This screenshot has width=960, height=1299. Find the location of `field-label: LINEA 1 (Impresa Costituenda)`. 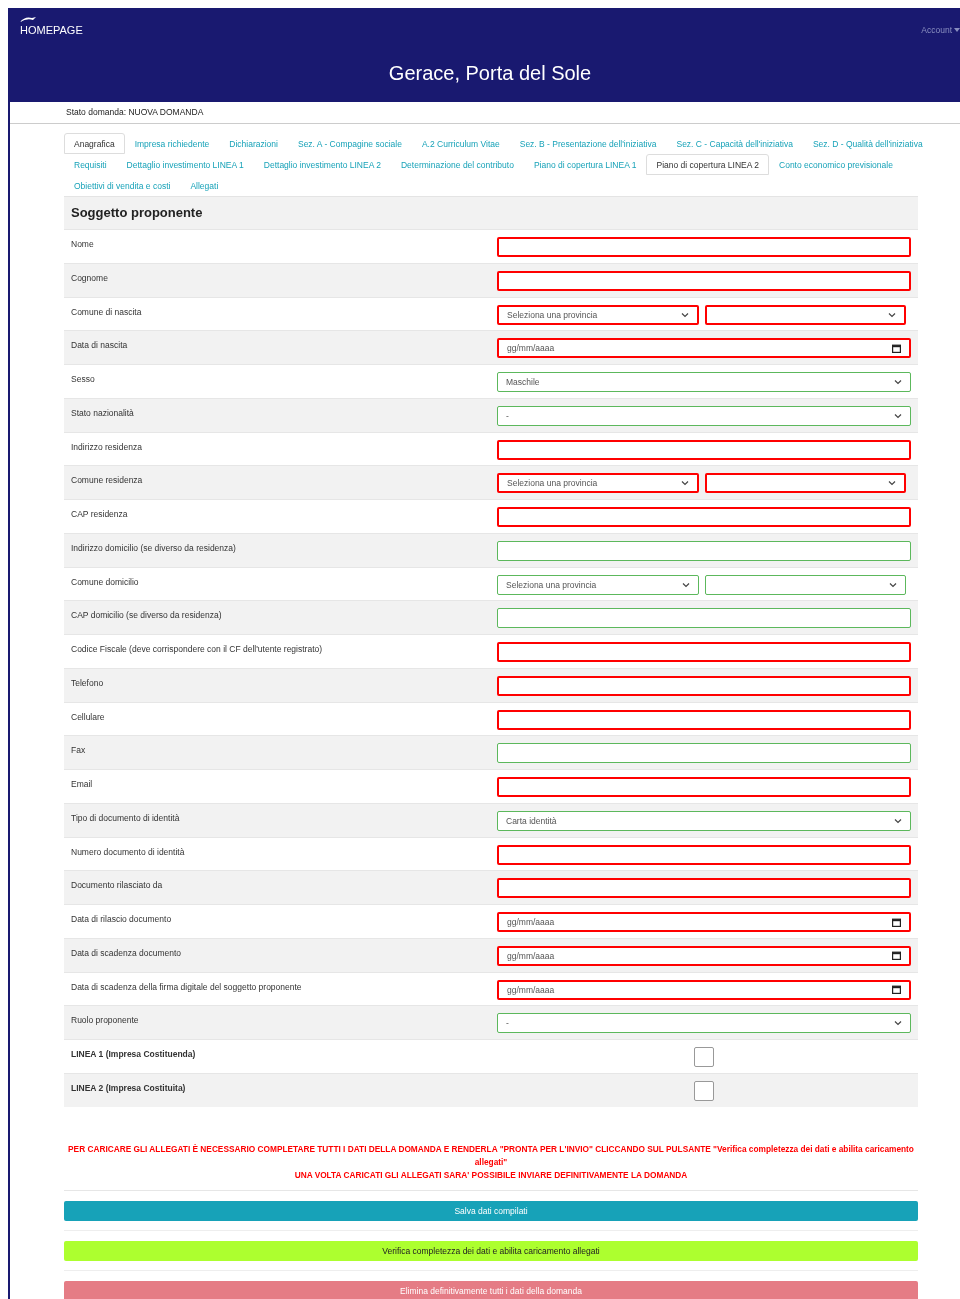

field-label: LINEA 1 (Impresa Costituenda) is located at coordinates (134, 1054).